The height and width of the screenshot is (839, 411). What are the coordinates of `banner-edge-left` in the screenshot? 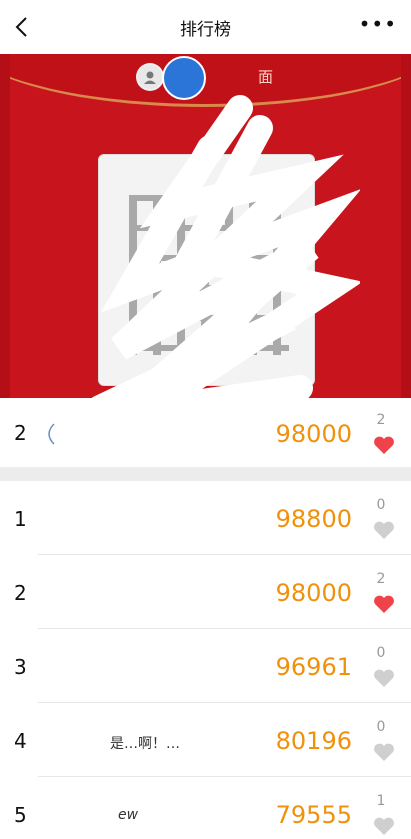 It's located at (5, 226).